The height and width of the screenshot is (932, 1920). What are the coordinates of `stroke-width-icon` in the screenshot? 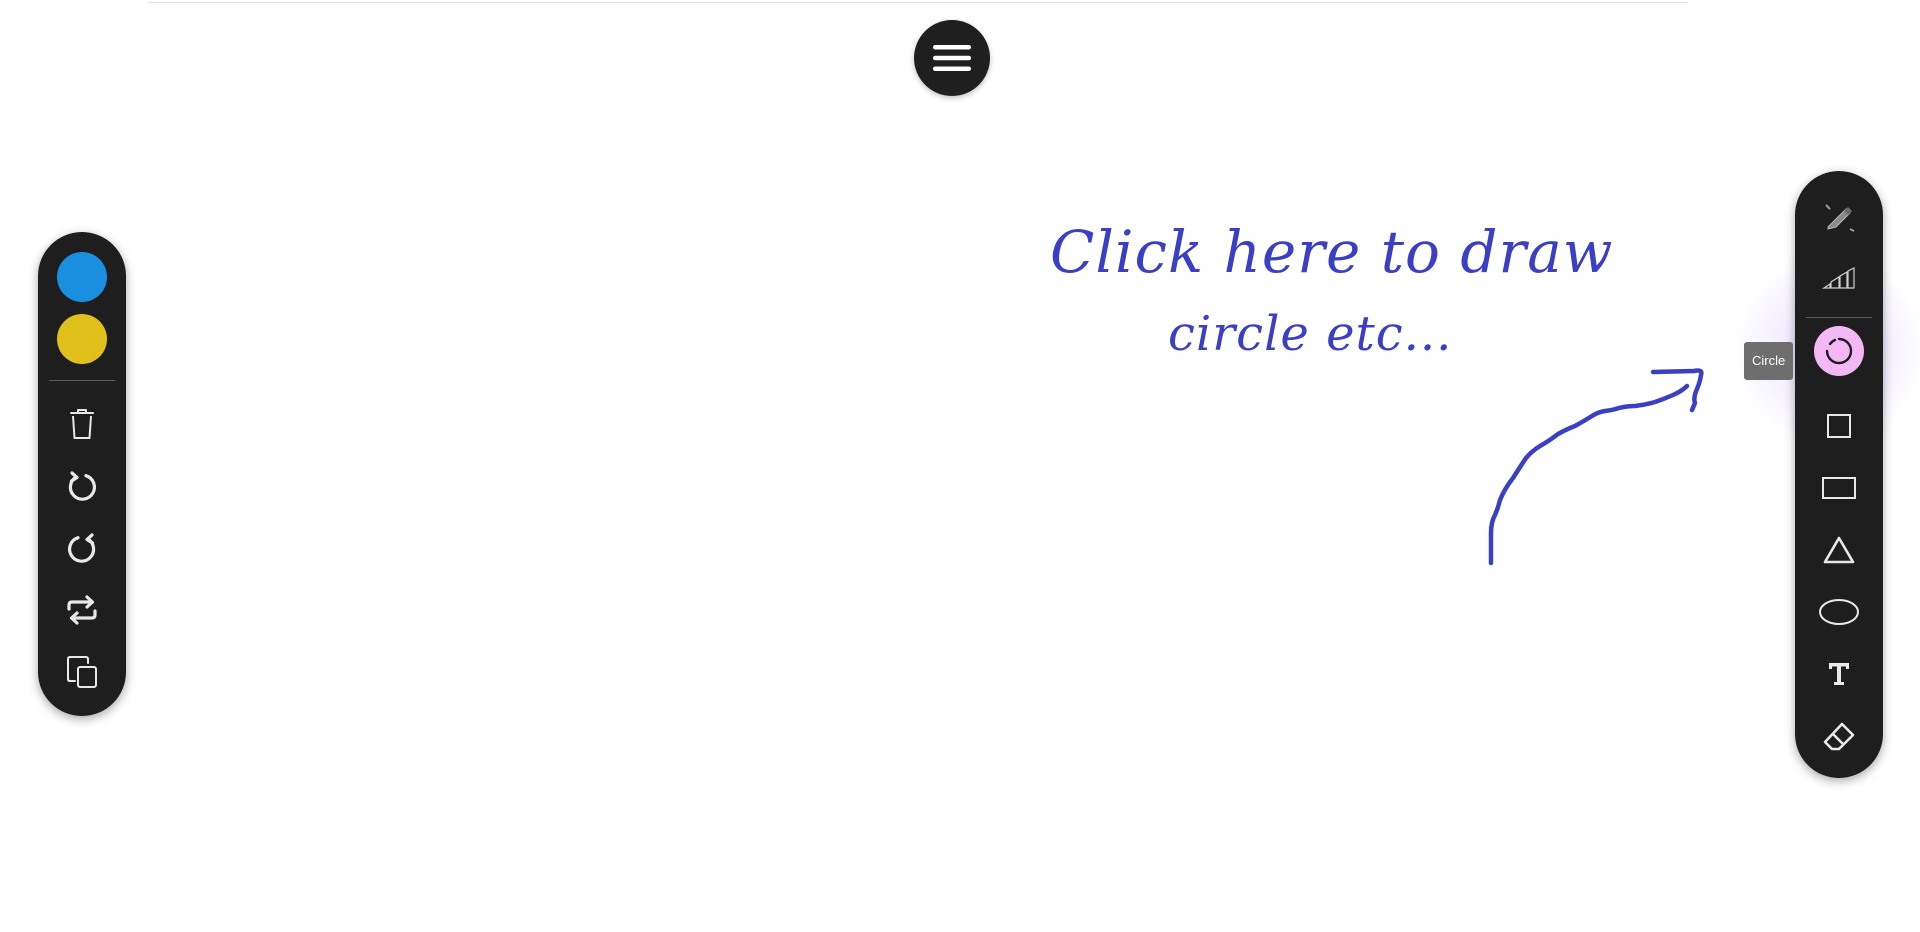 It's located at (1838, 278).